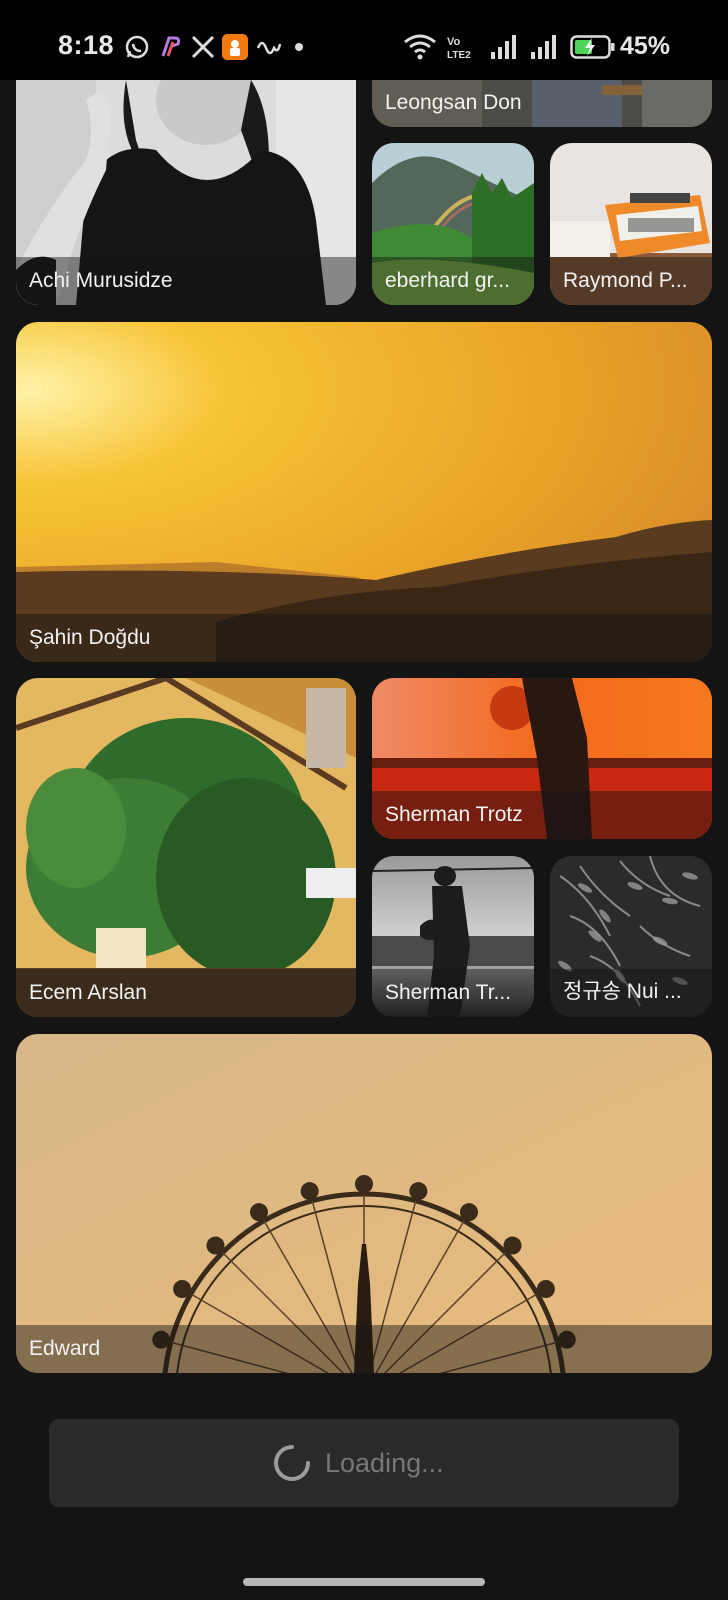 This screenshot has width=728, height=1600. I want to click on photo-tile: Sherman Trotz, so click(542, 758).